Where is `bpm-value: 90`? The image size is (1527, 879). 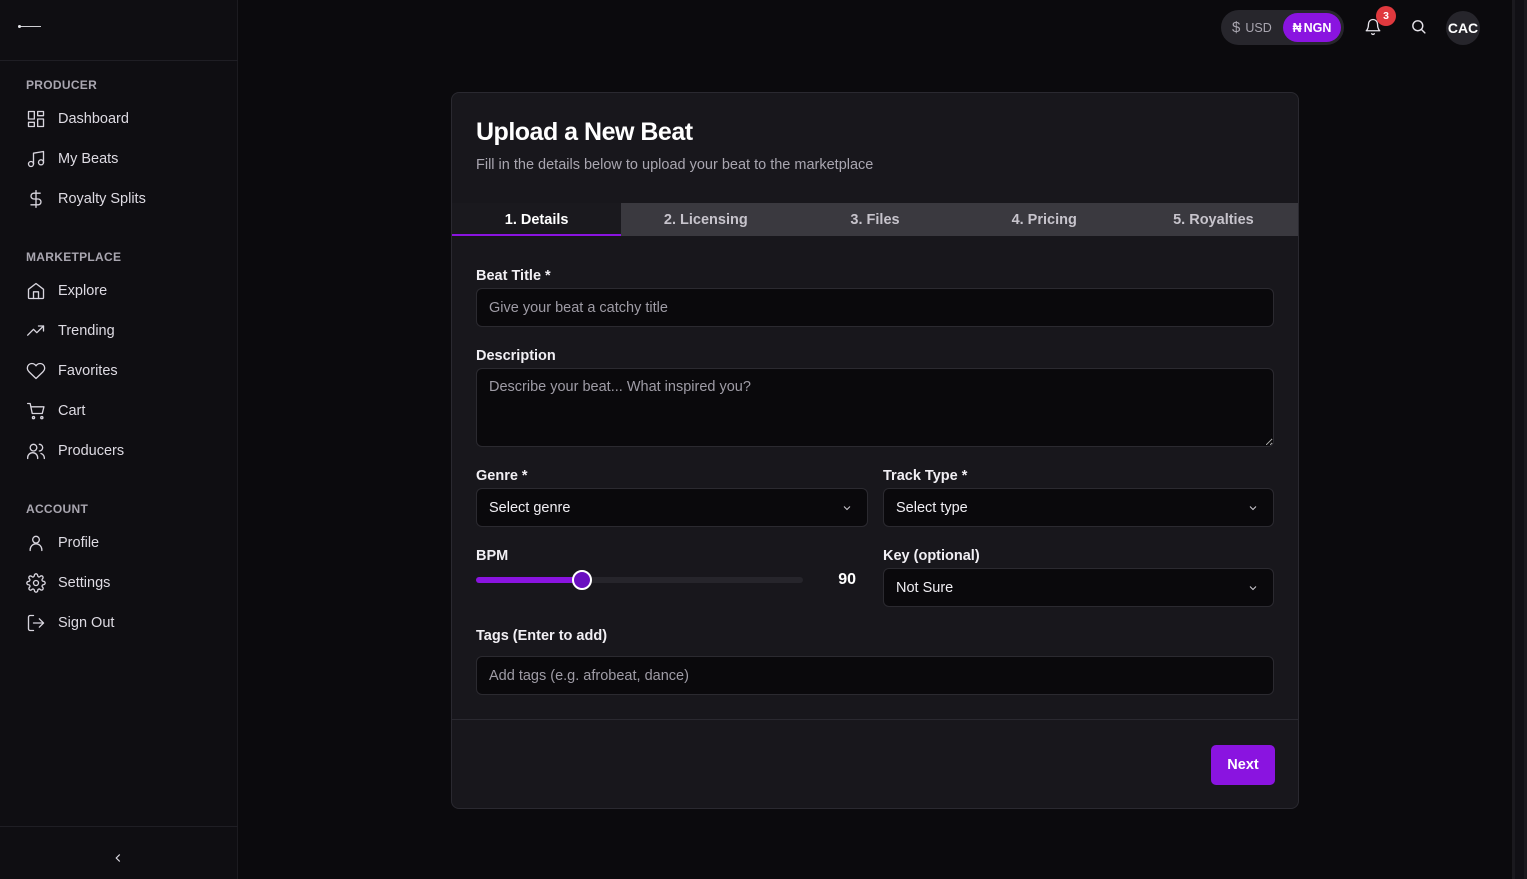
bpm-value: 90 is located at coordinates (847, 579).